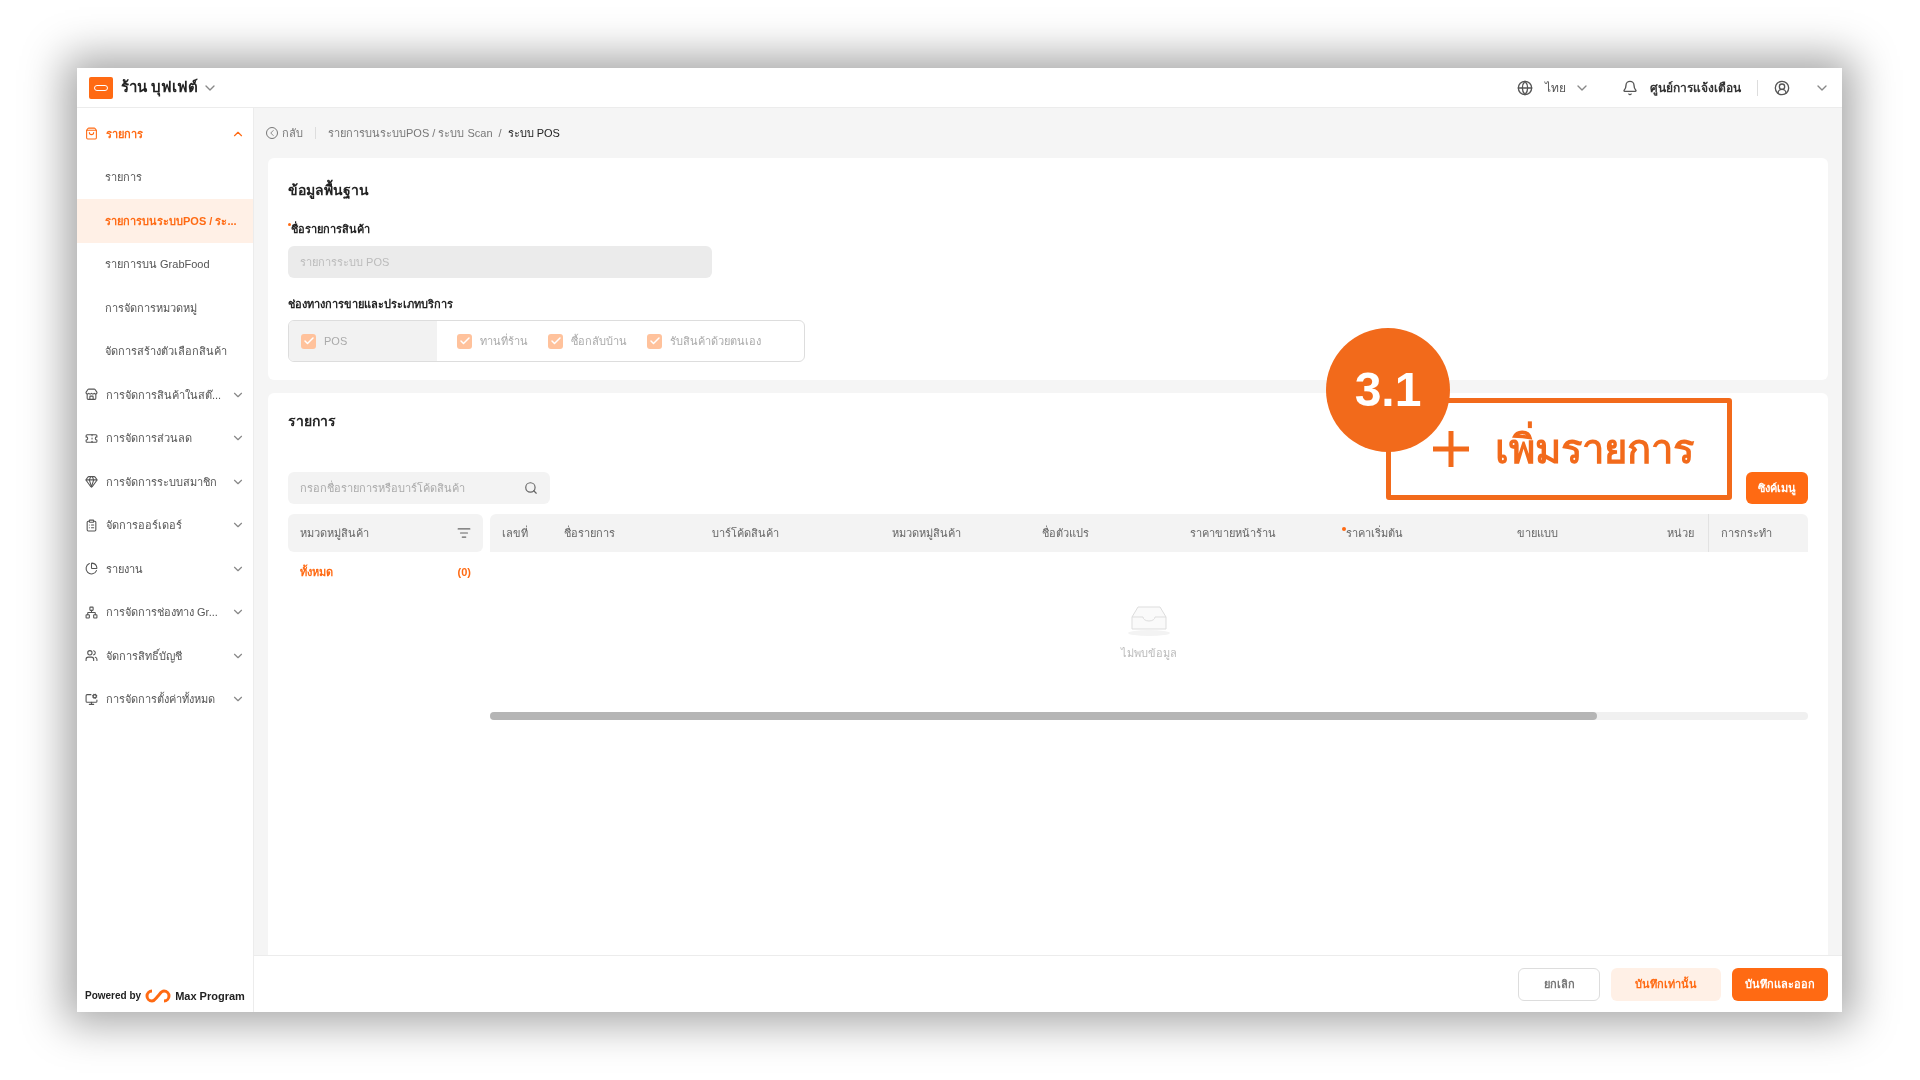 Image resolution: width=1920 pixels, height=1080 pixels. Describe the element at coordinates (533, 133) in the screenshot. I see `breadcrumb-item: ระบบ POS` at that location.